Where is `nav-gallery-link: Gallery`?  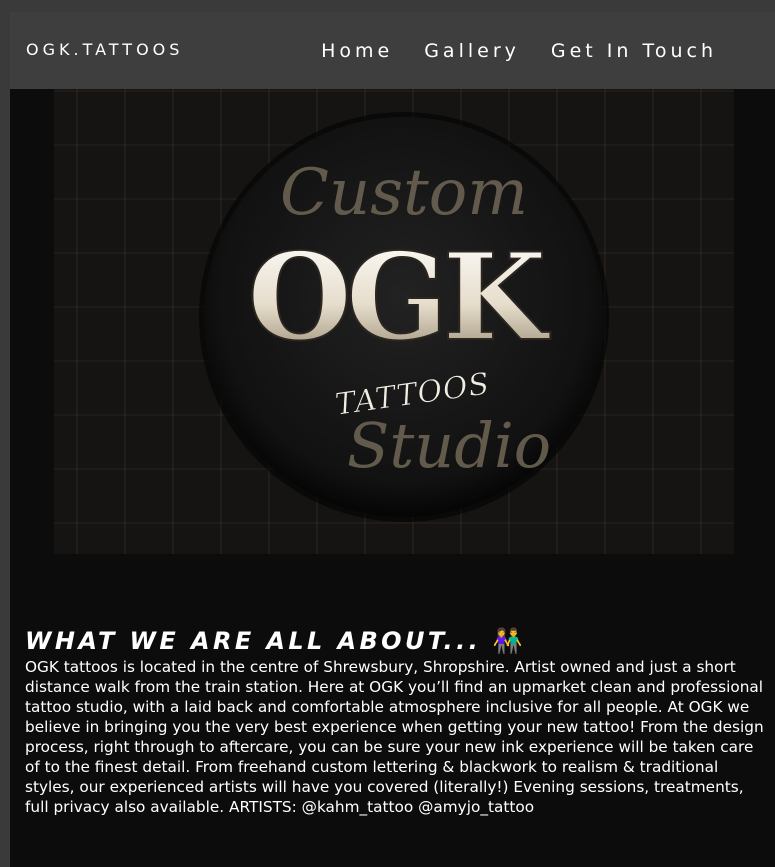 nav-gallery-link: Gallery is located at coordinates (472, 51).